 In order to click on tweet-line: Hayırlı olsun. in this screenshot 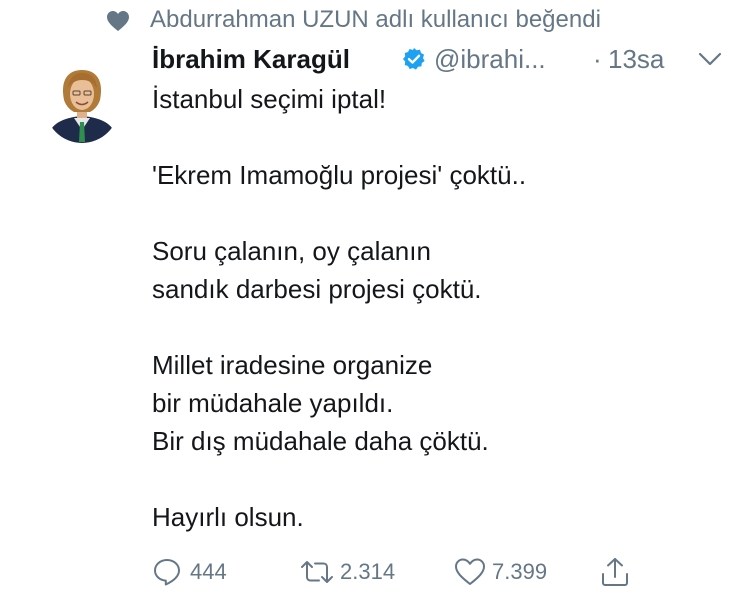, I will do `click(228, 517)`.